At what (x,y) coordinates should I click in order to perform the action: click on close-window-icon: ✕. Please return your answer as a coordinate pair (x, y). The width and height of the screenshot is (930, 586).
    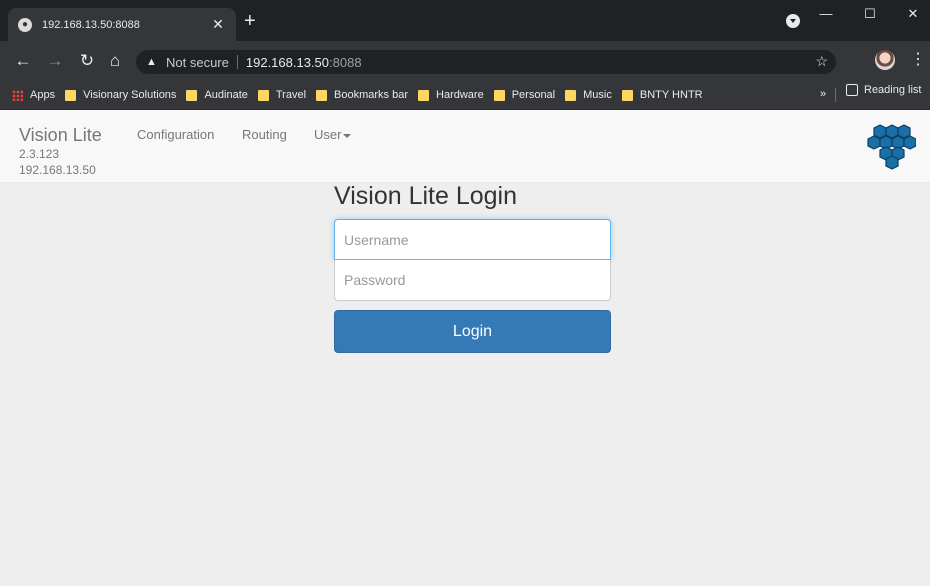
    Looking at the image, I should click on (911, 14).